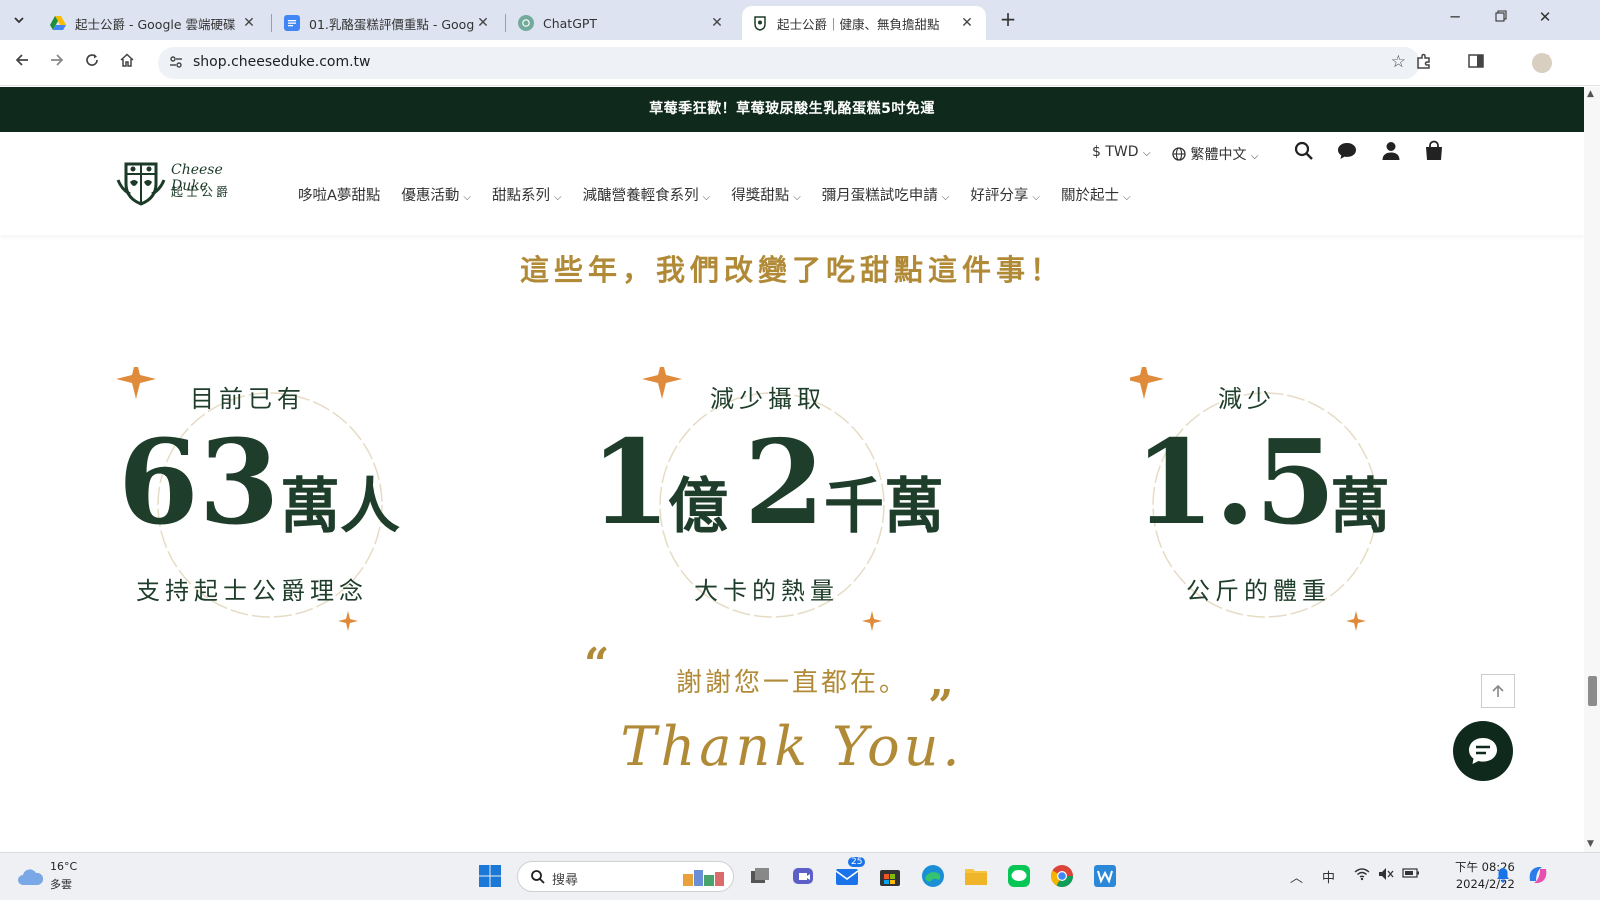 The width and height of the screenshot is (1600, 900). What do you see at coordinates (1545, 20) in the screenshot?
I see `close-window-button: ✕` at bounding box center [1545, 20].